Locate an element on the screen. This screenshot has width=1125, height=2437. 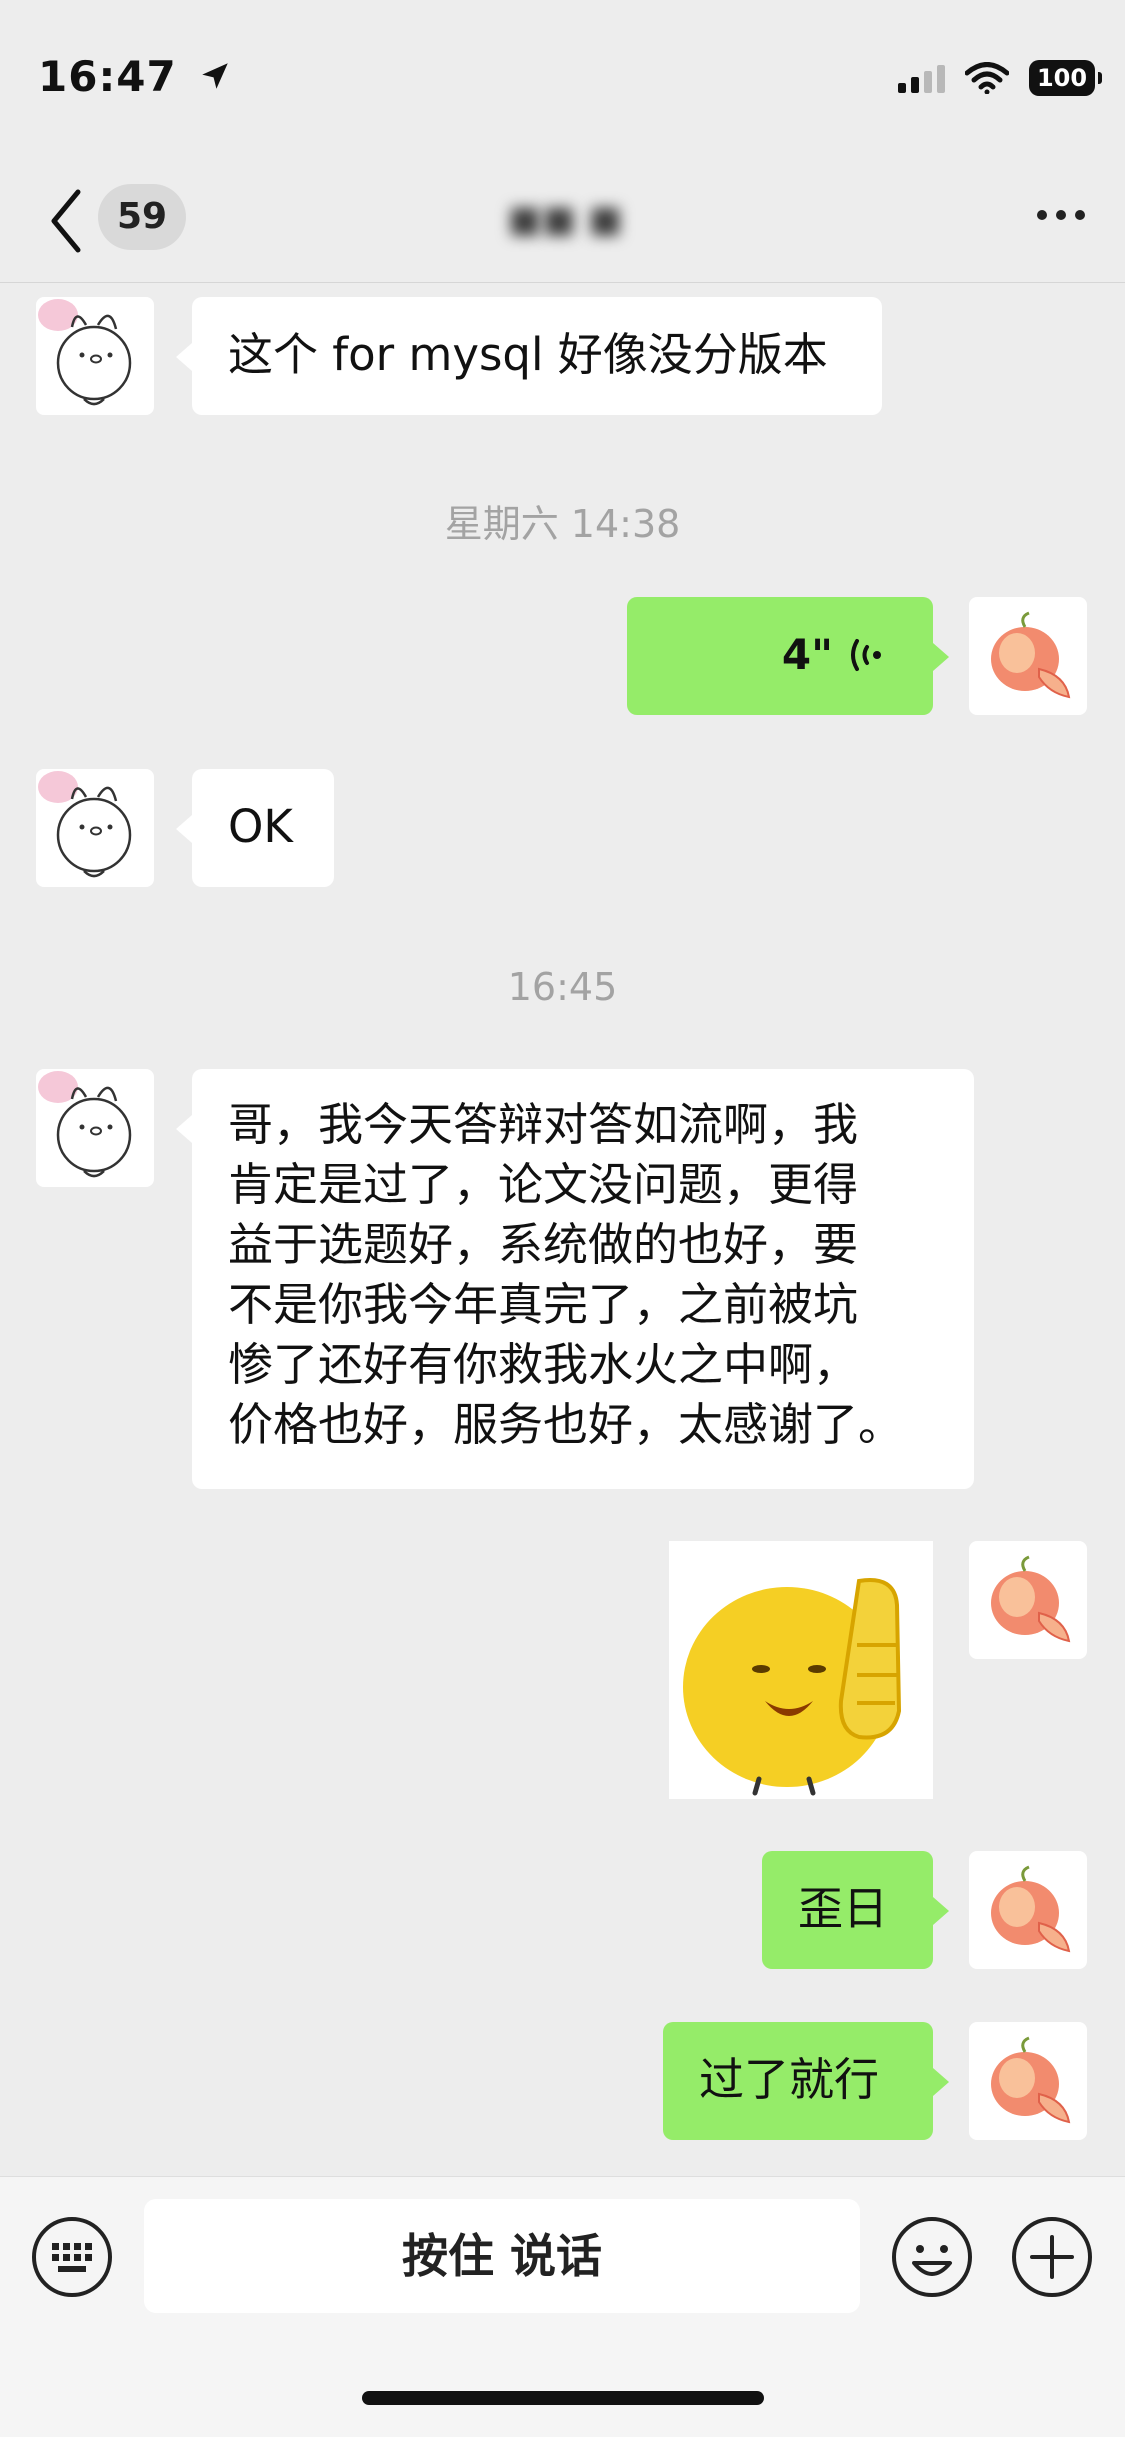
message-bubble-received: OK is located at coordinates (255, 828).